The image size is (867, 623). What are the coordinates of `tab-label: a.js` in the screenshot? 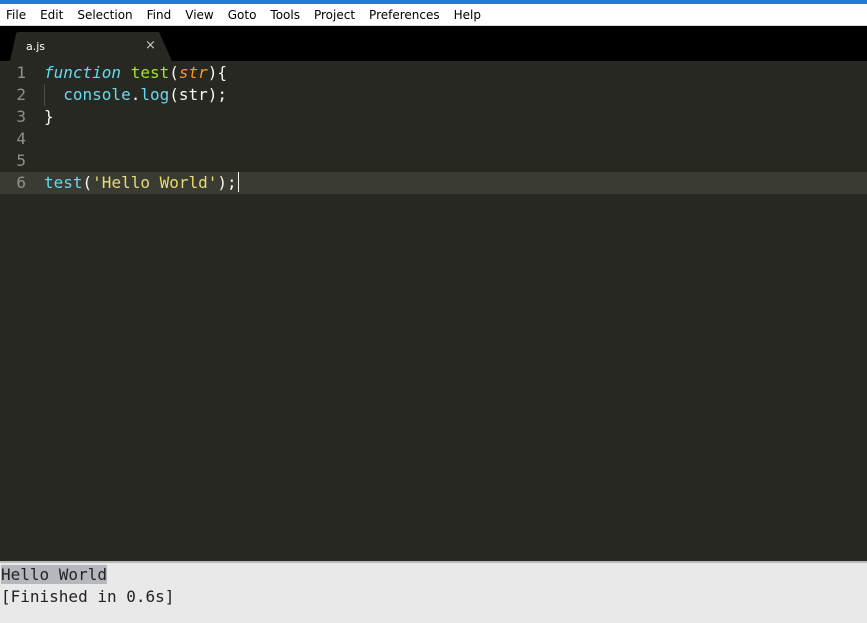 It's located at (36, 46).